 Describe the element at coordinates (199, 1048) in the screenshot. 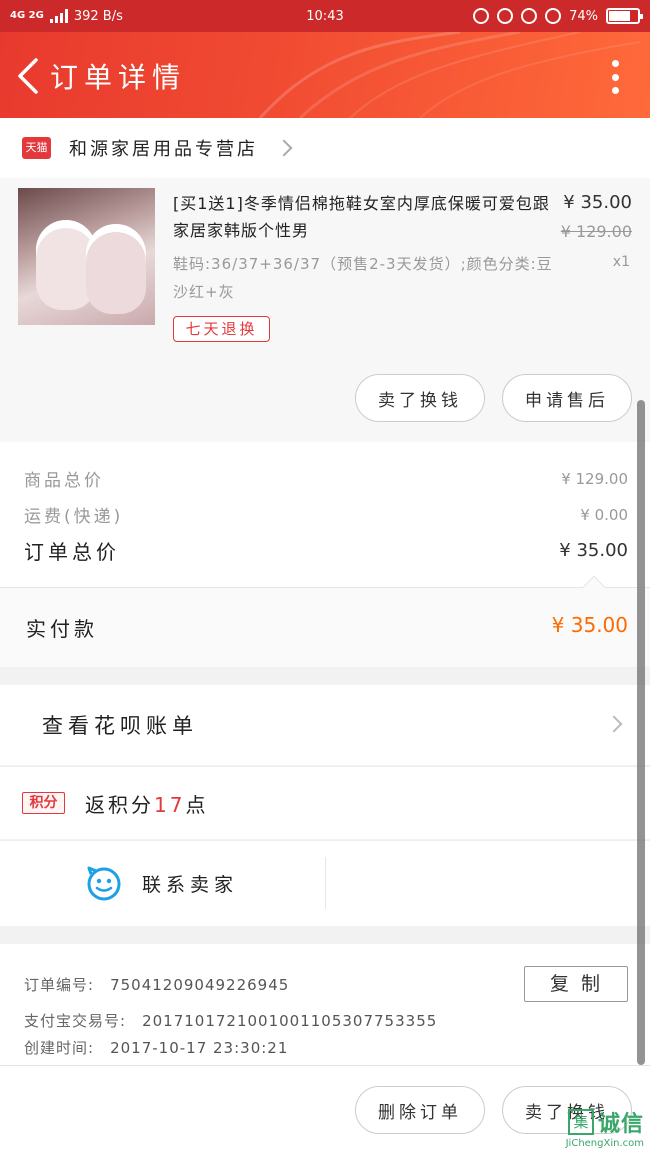

I see `created-time-value: 2017-10-17 23:30:21` at that location.